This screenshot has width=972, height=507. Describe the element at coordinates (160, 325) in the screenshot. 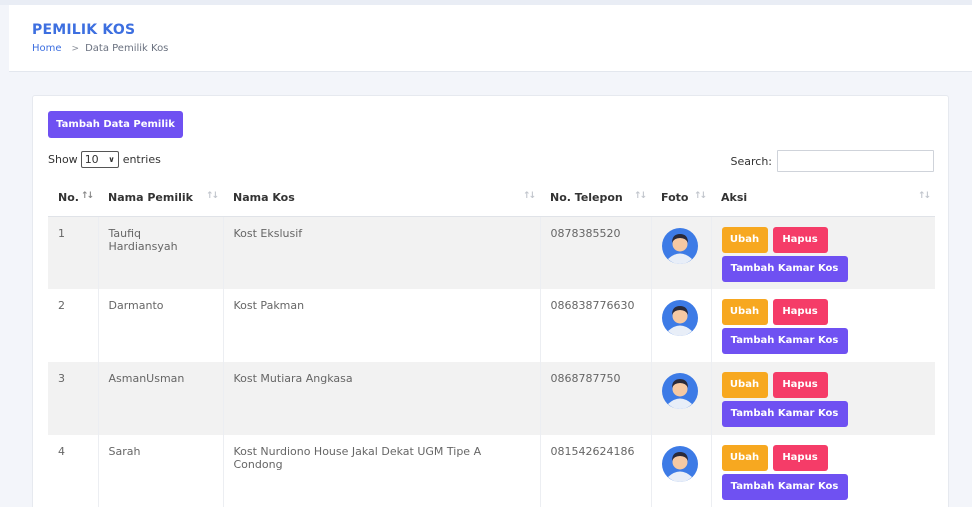

I see `cell-nama-pemilik: Darmanto` at that location.